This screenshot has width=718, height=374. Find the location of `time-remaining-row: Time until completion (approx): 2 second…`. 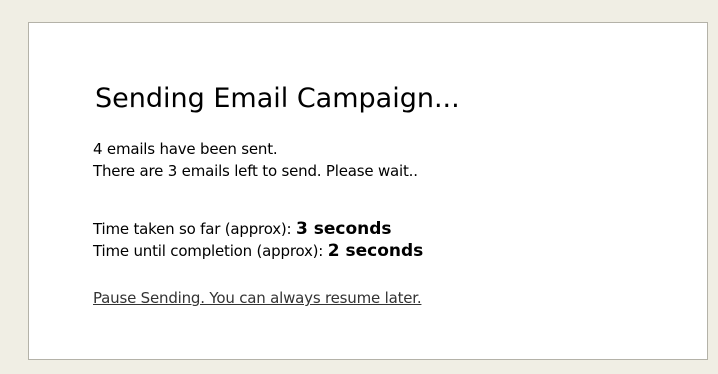

time-remaining-row: Time until completion (approx): 2 second… is located at coordinates (258, 251).